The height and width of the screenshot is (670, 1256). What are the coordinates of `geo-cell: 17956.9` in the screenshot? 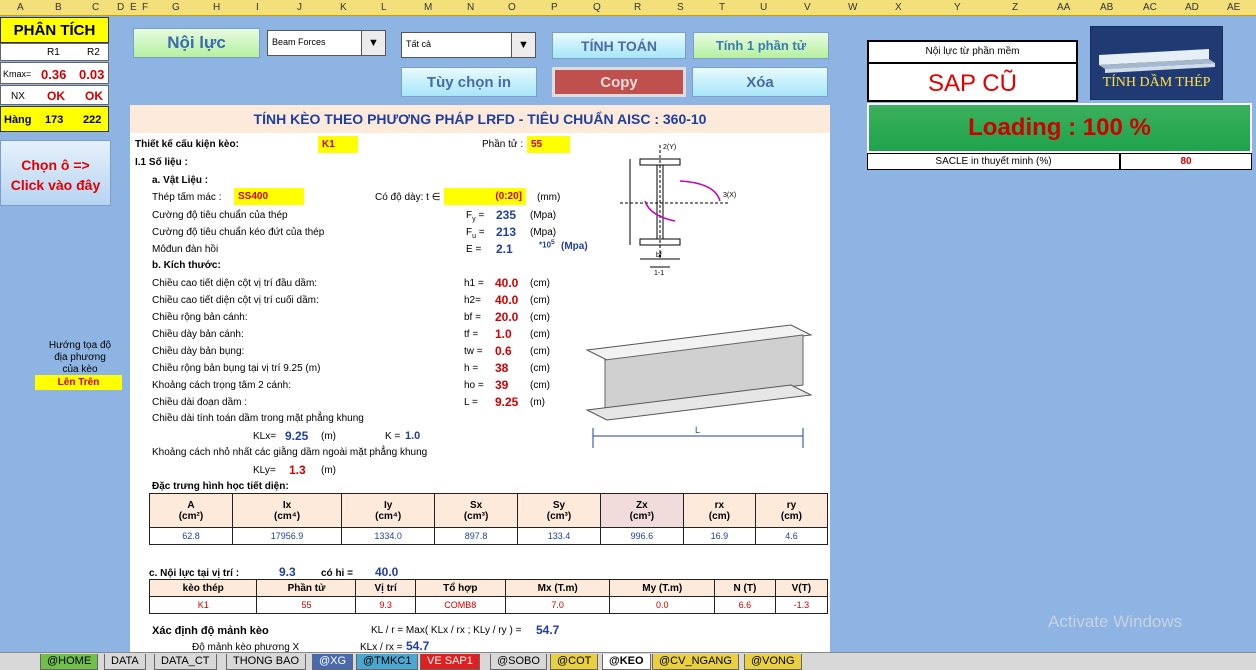 It's located at (287, 536).